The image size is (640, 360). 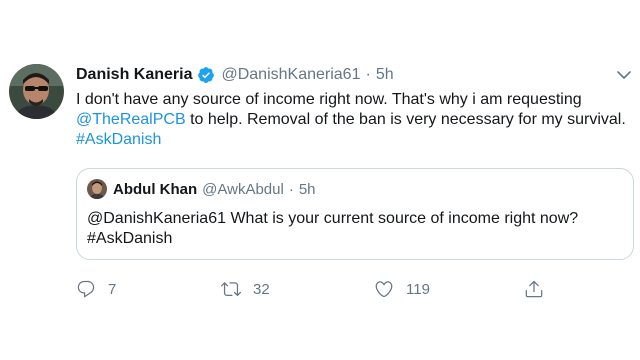 I want to click on tweet-header: Danish Kaneria @DanishKaneria61 · 5h, so click(x=235, y=75).